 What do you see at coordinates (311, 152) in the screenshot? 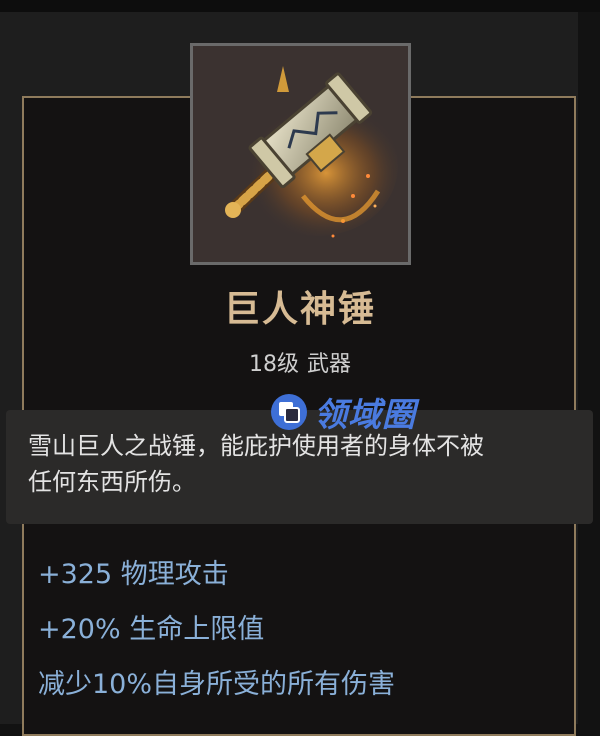
I see `war-hammer-icon` at bounding box center [311, 152].